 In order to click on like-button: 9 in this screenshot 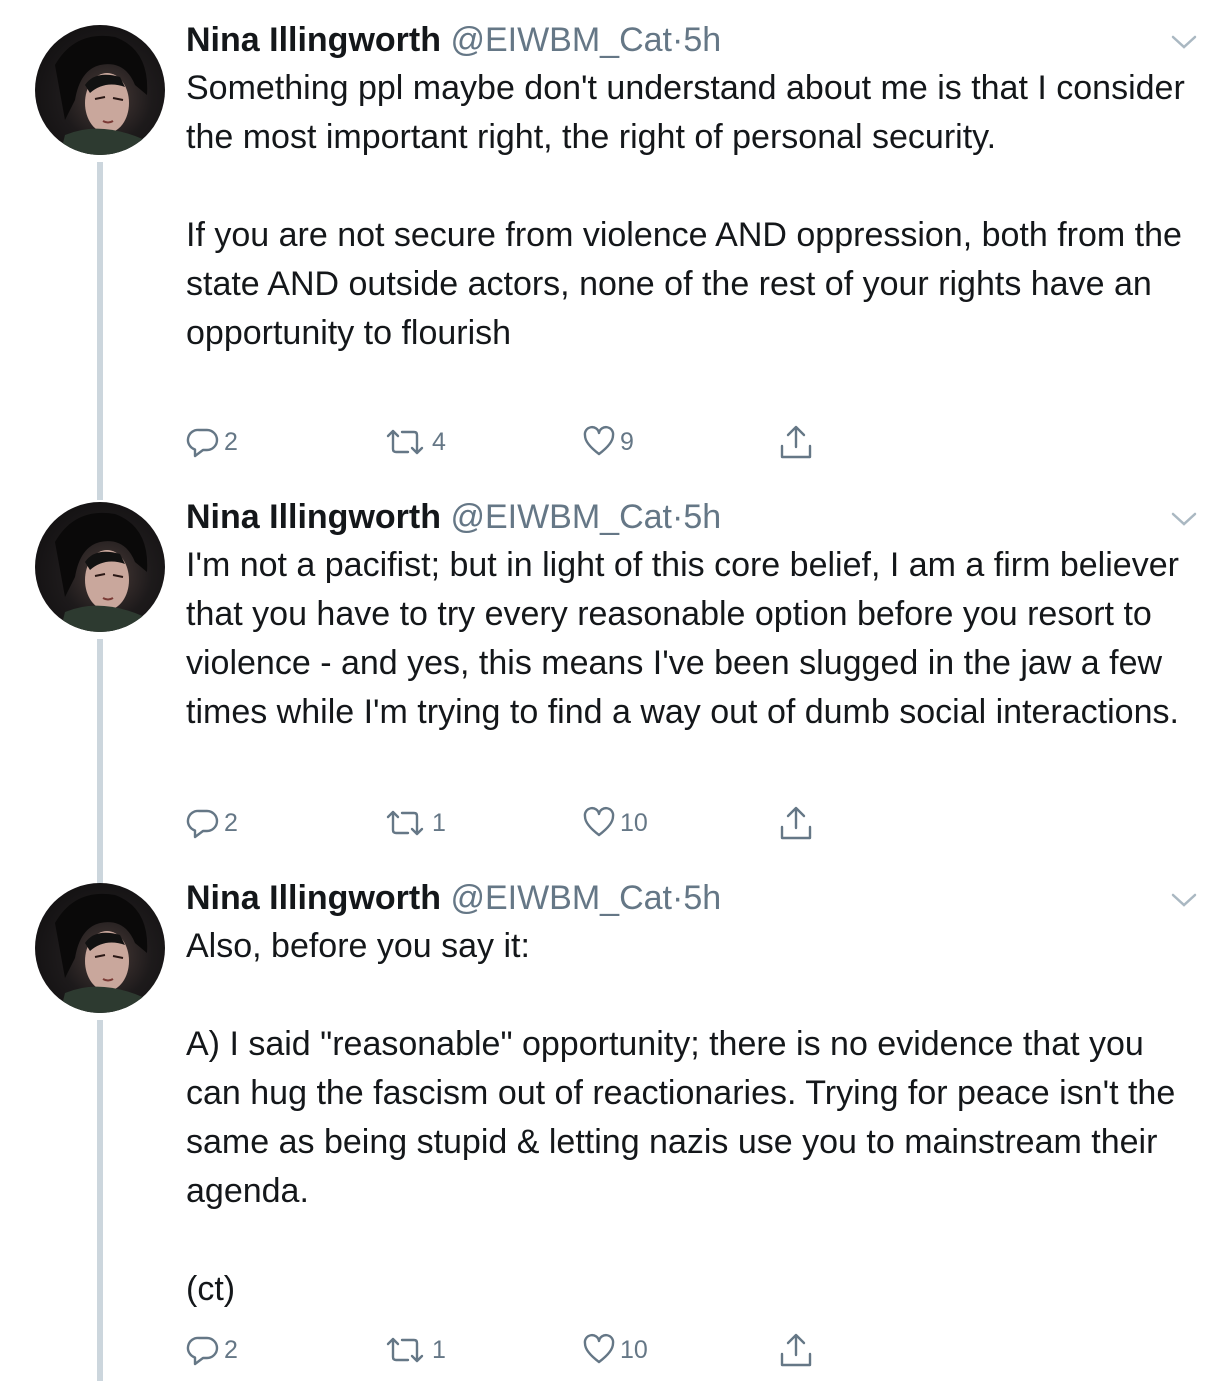, I will do `click(608, 442)`.